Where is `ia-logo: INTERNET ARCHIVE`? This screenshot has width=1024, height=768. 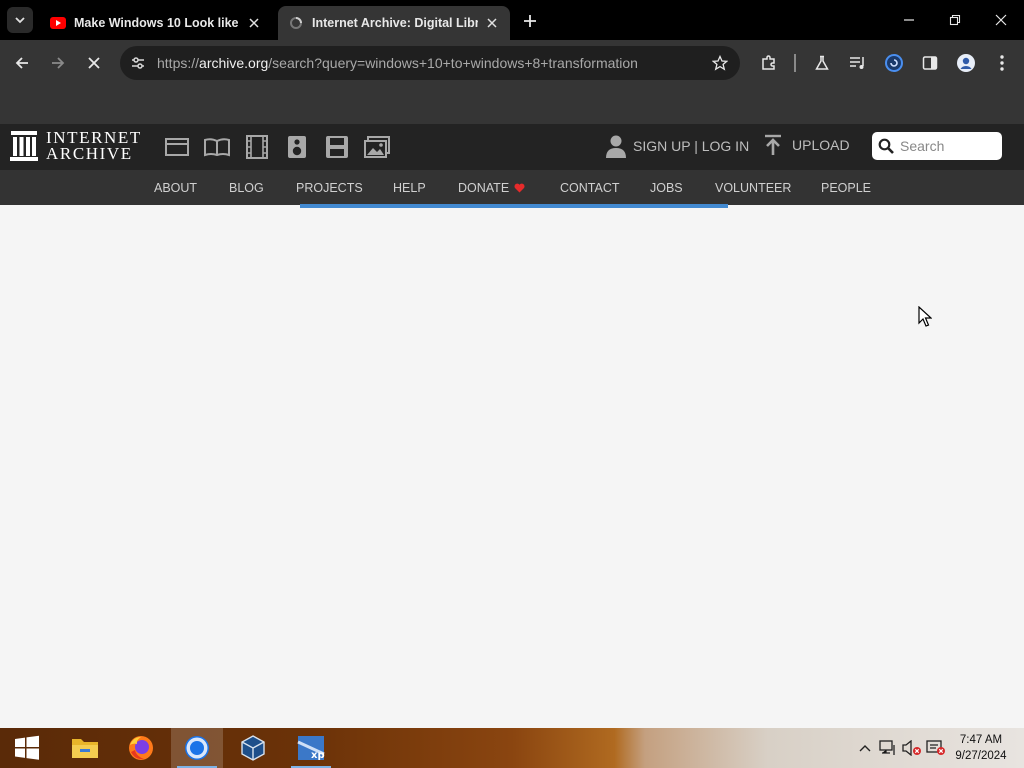
ia-logo: INTERNET ARCHIVE is located at coordinates (76, 146).